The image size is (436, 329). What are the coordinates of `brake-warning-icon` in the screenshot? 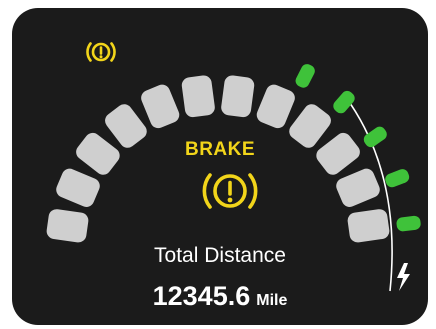 It's located at (230, 191).